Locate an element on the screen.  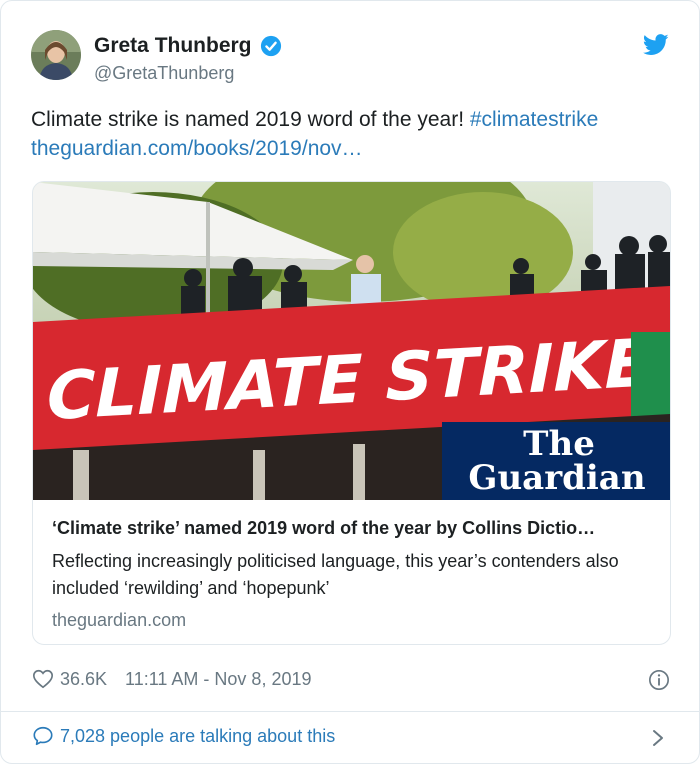
author-name: Greta Thunberg is located at coordinates (173, 46).